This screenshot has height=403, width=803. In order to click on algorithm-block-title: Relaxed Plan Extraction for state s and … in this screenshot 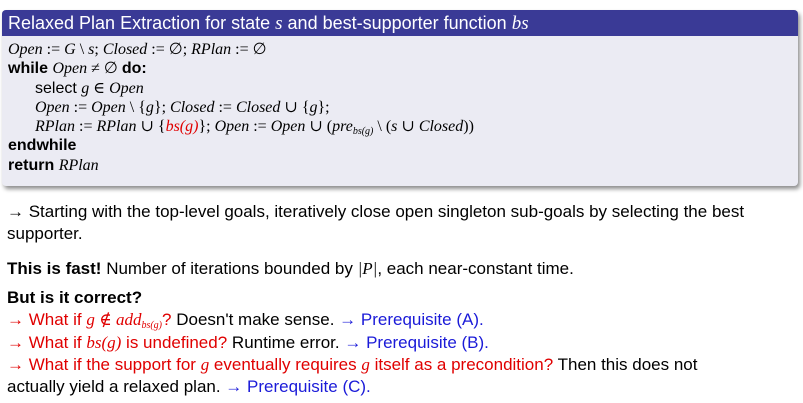, I will do `click(400, 23)`.